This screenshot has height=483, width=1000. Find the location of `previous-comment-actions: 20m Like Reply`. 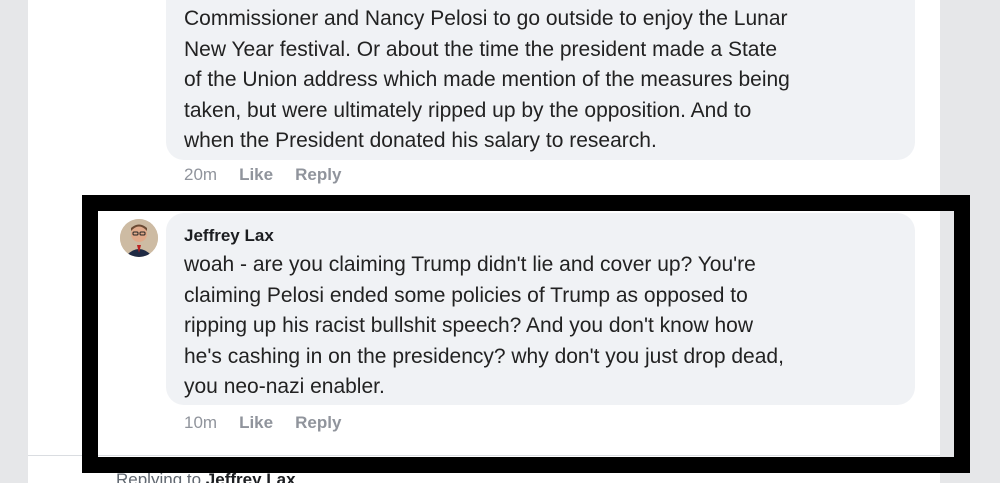

previous-comment-actions: 20m Like Reply is located at coordinates (262, 175).